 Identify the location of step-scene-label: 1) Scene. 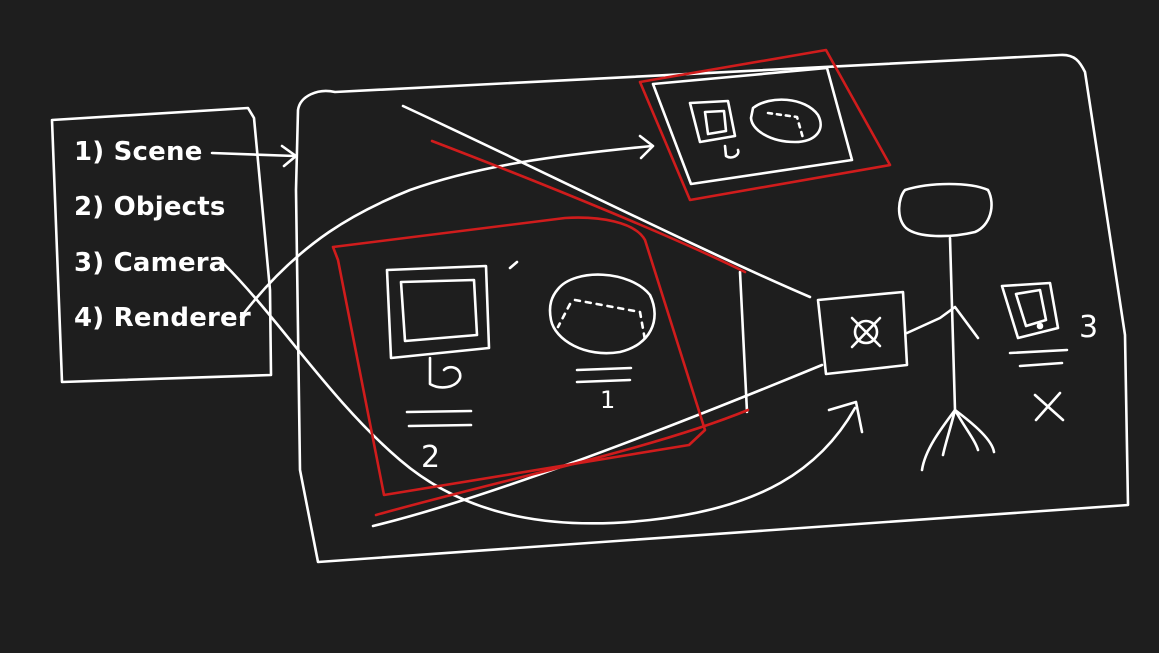
(138, 152).